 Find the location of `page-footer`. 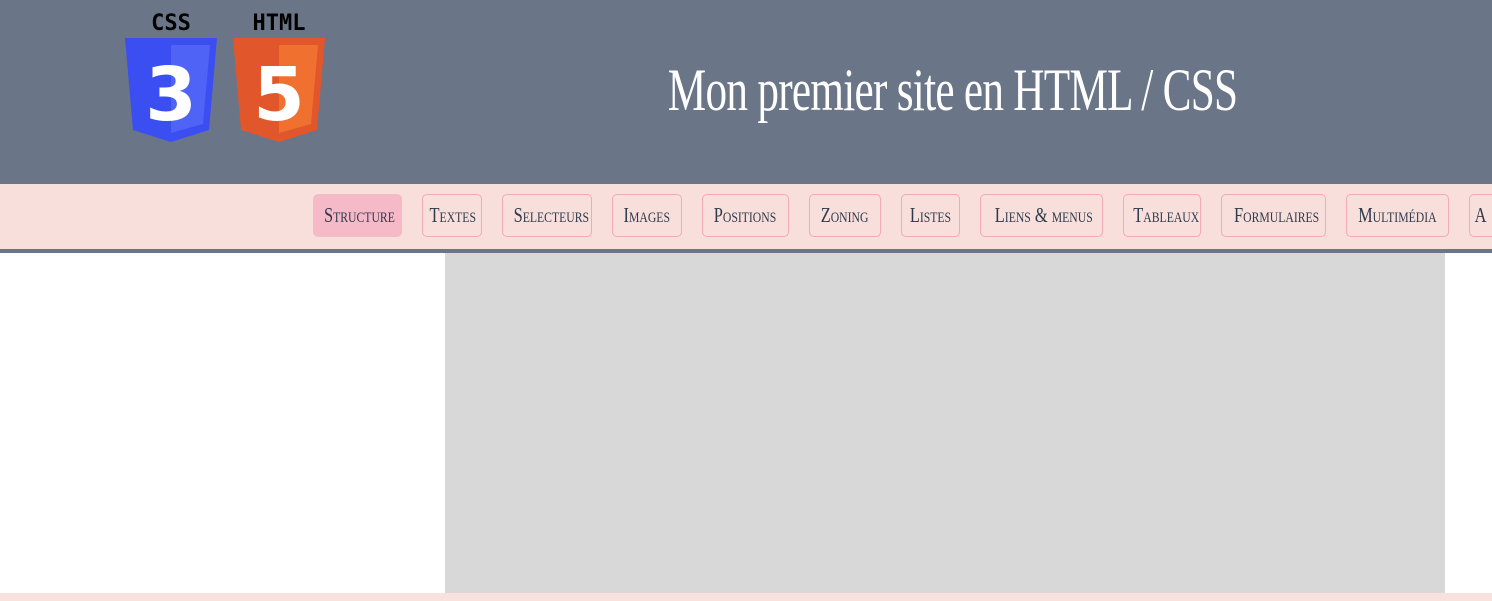

page-footer is located at coordinates (746, 597).